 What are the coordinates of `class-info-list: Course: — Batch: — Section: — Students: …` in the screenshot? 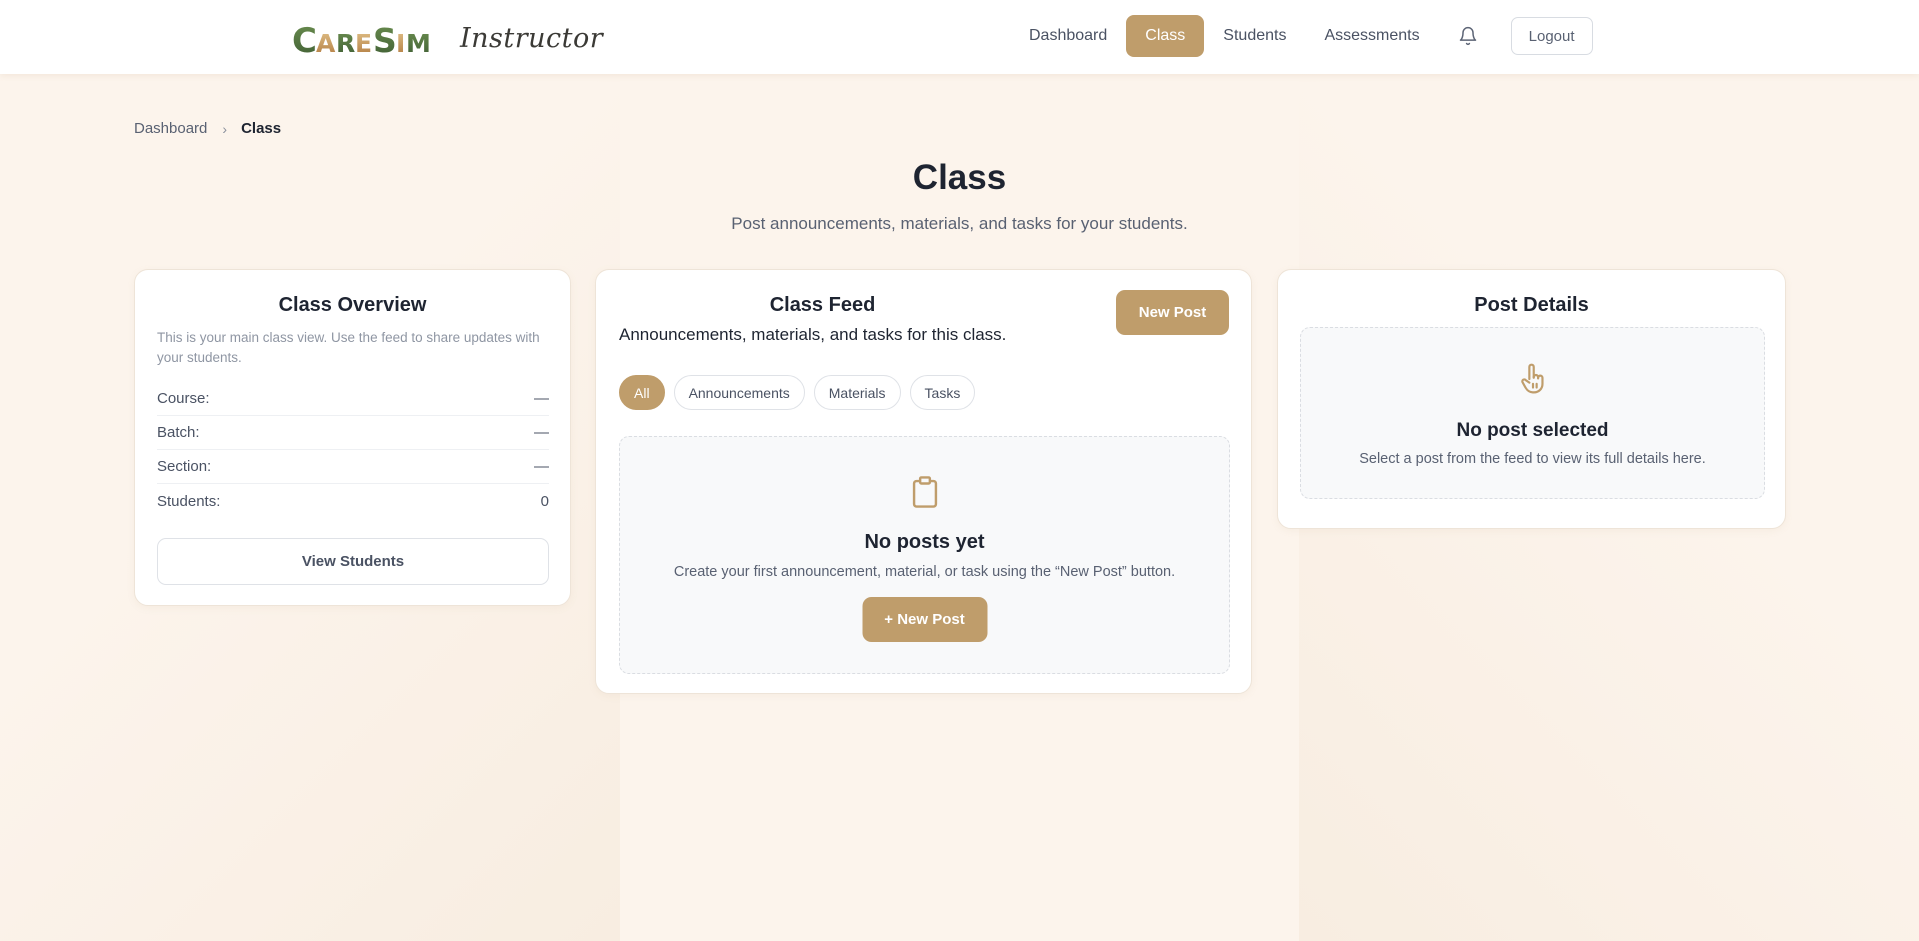 It's located at (353, 450).